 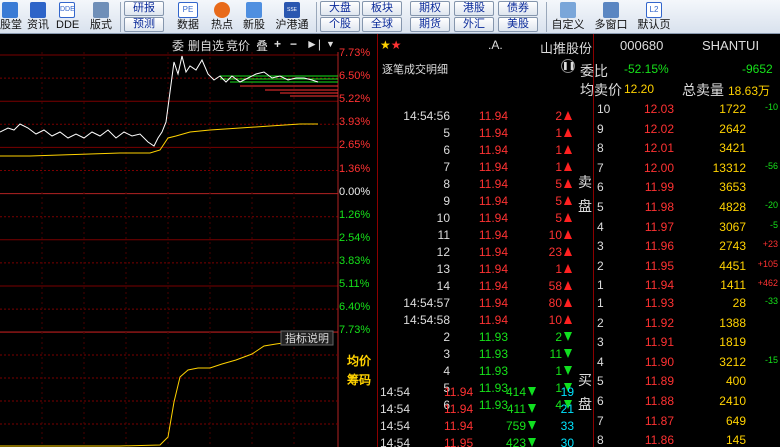 What do you see at coordinates (486, 409) in the screenshot?
I see `minute-tick-row: 14:54 11.94 411 21` at bounding box center [486, 409].